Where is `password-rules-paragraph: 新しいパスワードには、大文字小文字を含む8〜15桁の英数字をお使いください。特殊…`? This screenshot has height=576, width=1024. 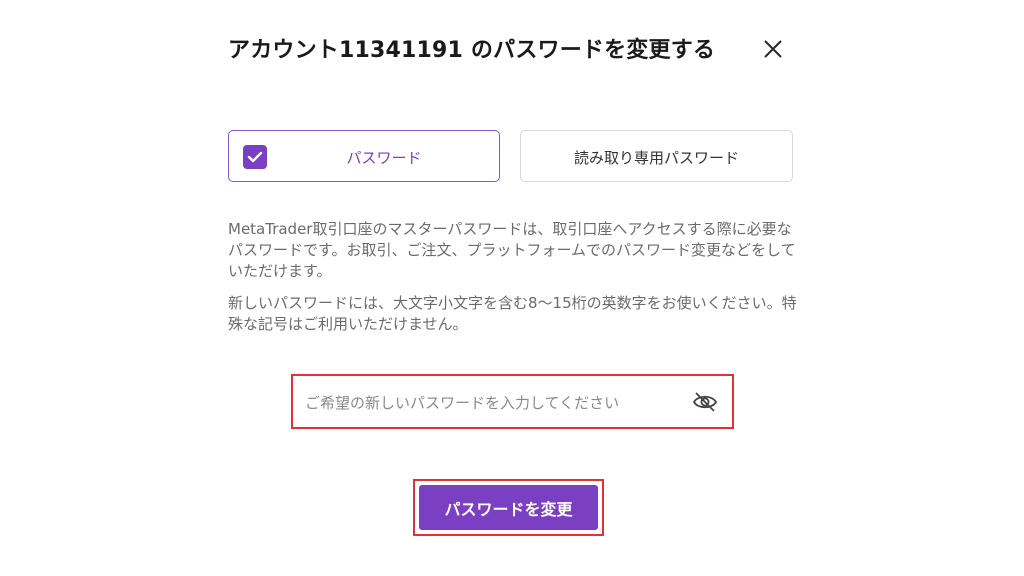 password-rules-paragraph: 新しいパスワードには、大文字小文字を含む8〜15桁の英数字をお使いください。特殊… is located at coordinates (512, 313).